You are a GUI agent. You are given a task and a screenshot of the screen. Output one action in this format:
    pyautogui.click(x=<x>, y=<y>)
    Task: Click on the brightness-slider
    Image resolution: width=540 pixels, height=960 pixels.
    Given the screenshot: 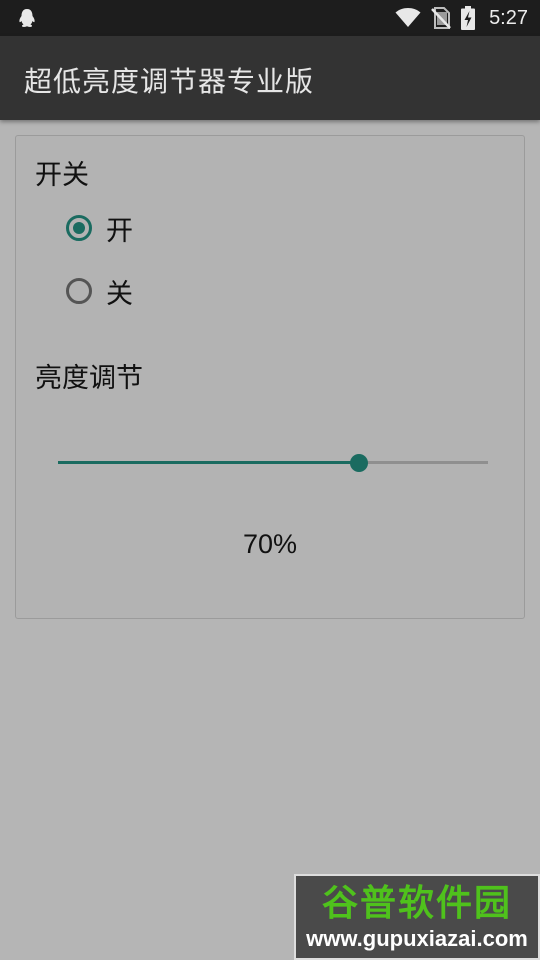 What is the action you would take?
    pyautogui.click(x=273, y=463)
    